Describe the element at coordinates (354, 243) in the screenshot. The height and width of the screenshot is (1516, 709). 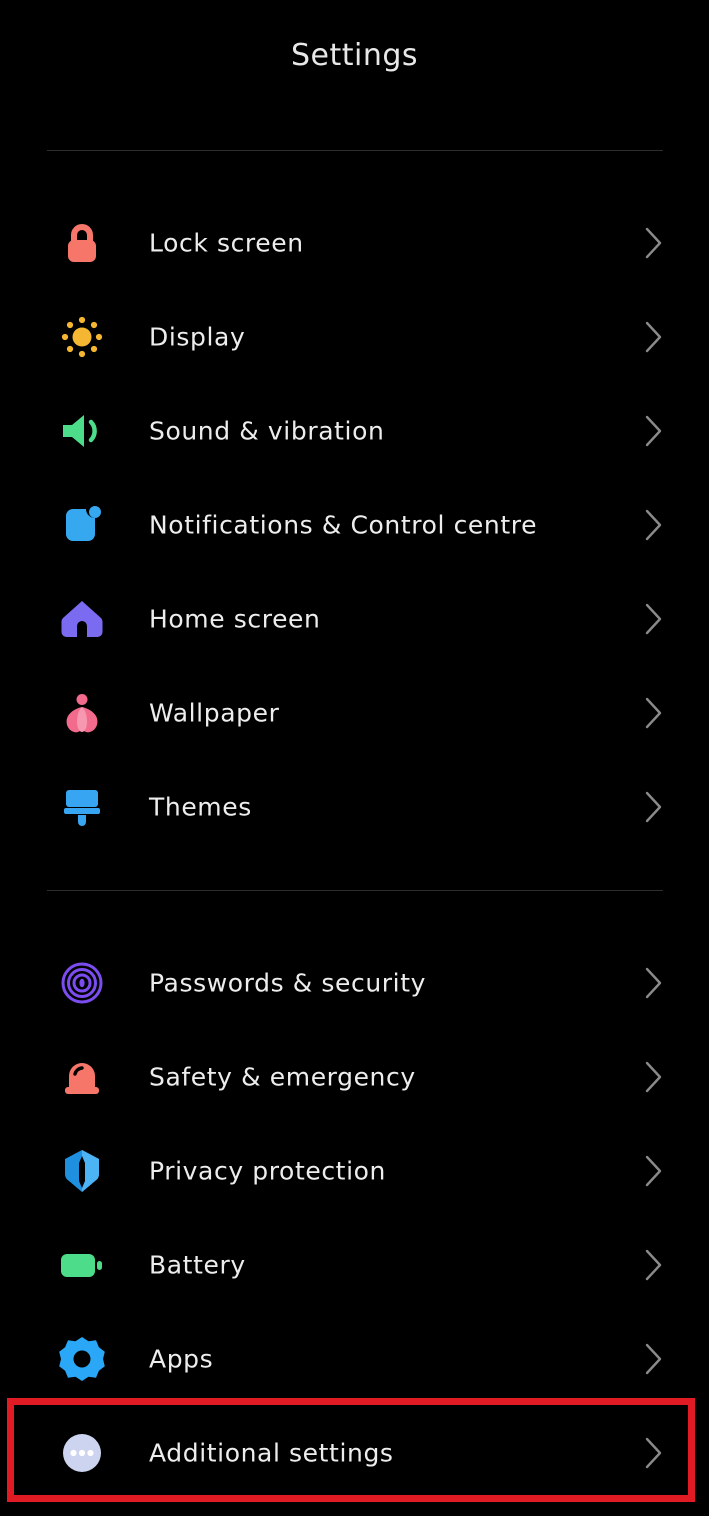
I see `settings-row-lock-screen: Lock screen` at that location.